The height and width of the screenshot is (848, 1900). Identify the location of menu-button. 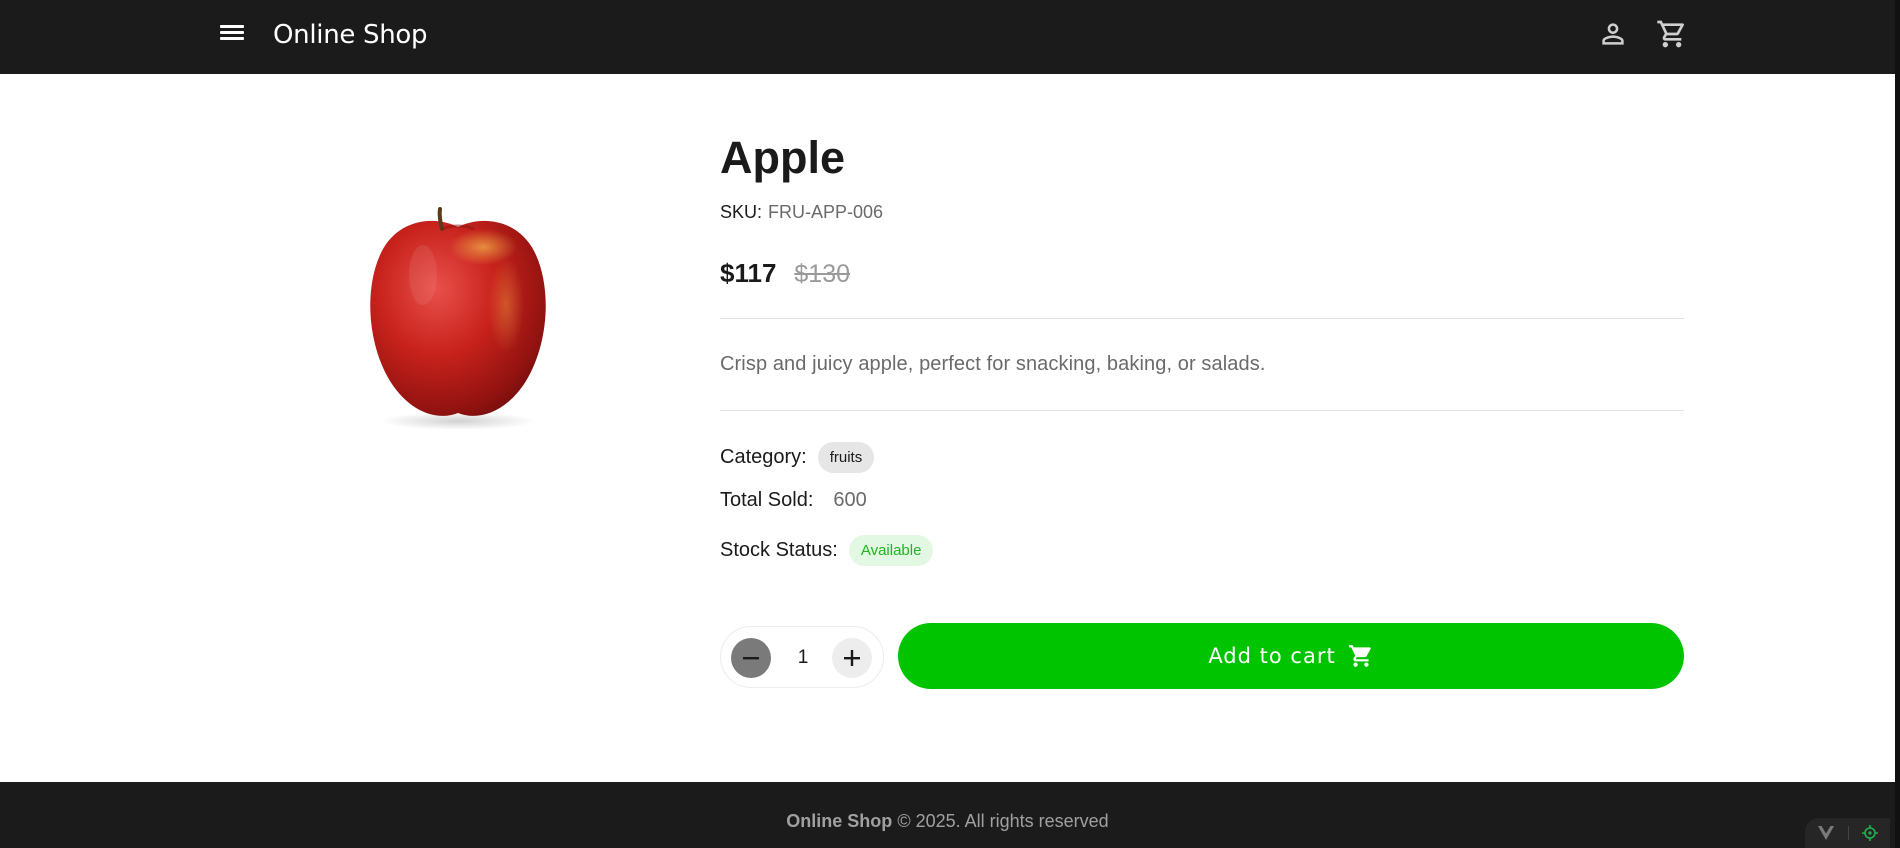
(233, 34).